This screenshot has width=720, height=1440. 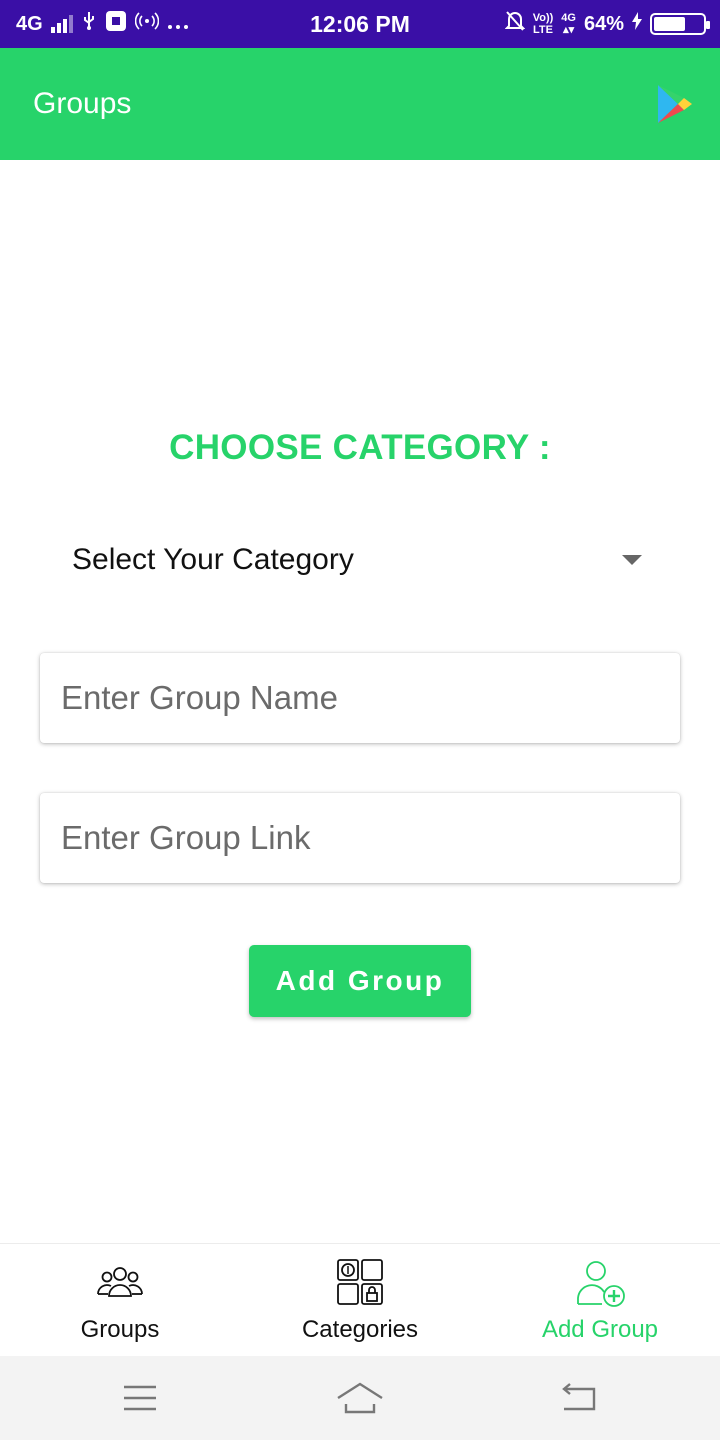 I want to click on nav-item-groups: Groups, so click(x=120, y=1300).